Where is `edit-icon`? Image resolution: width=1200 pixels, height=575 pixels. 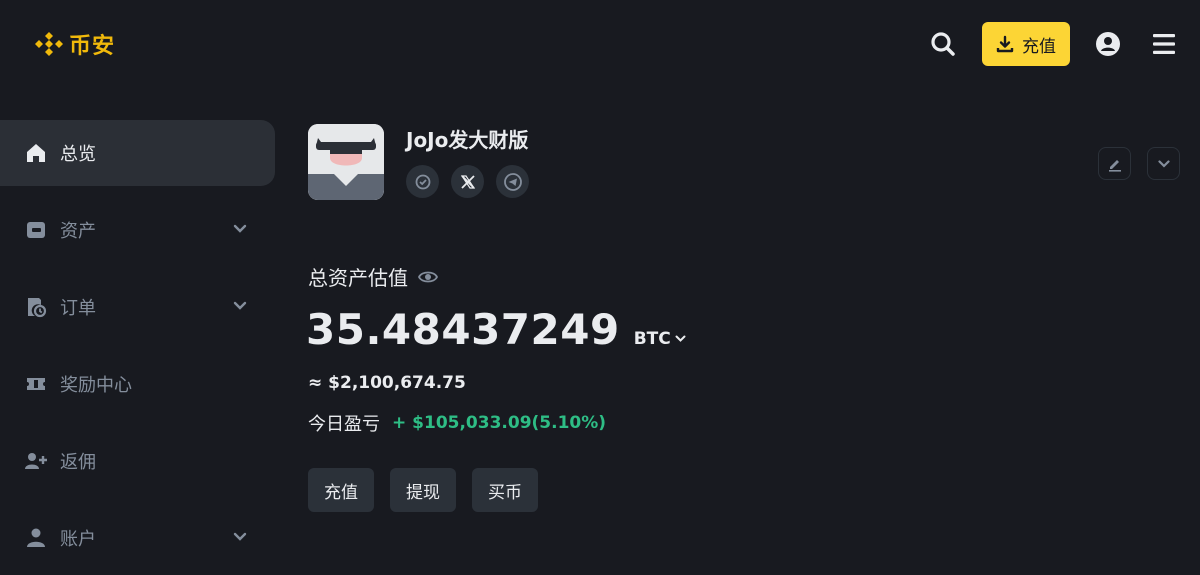 edit-icon is located at coordinates (1114, 165).